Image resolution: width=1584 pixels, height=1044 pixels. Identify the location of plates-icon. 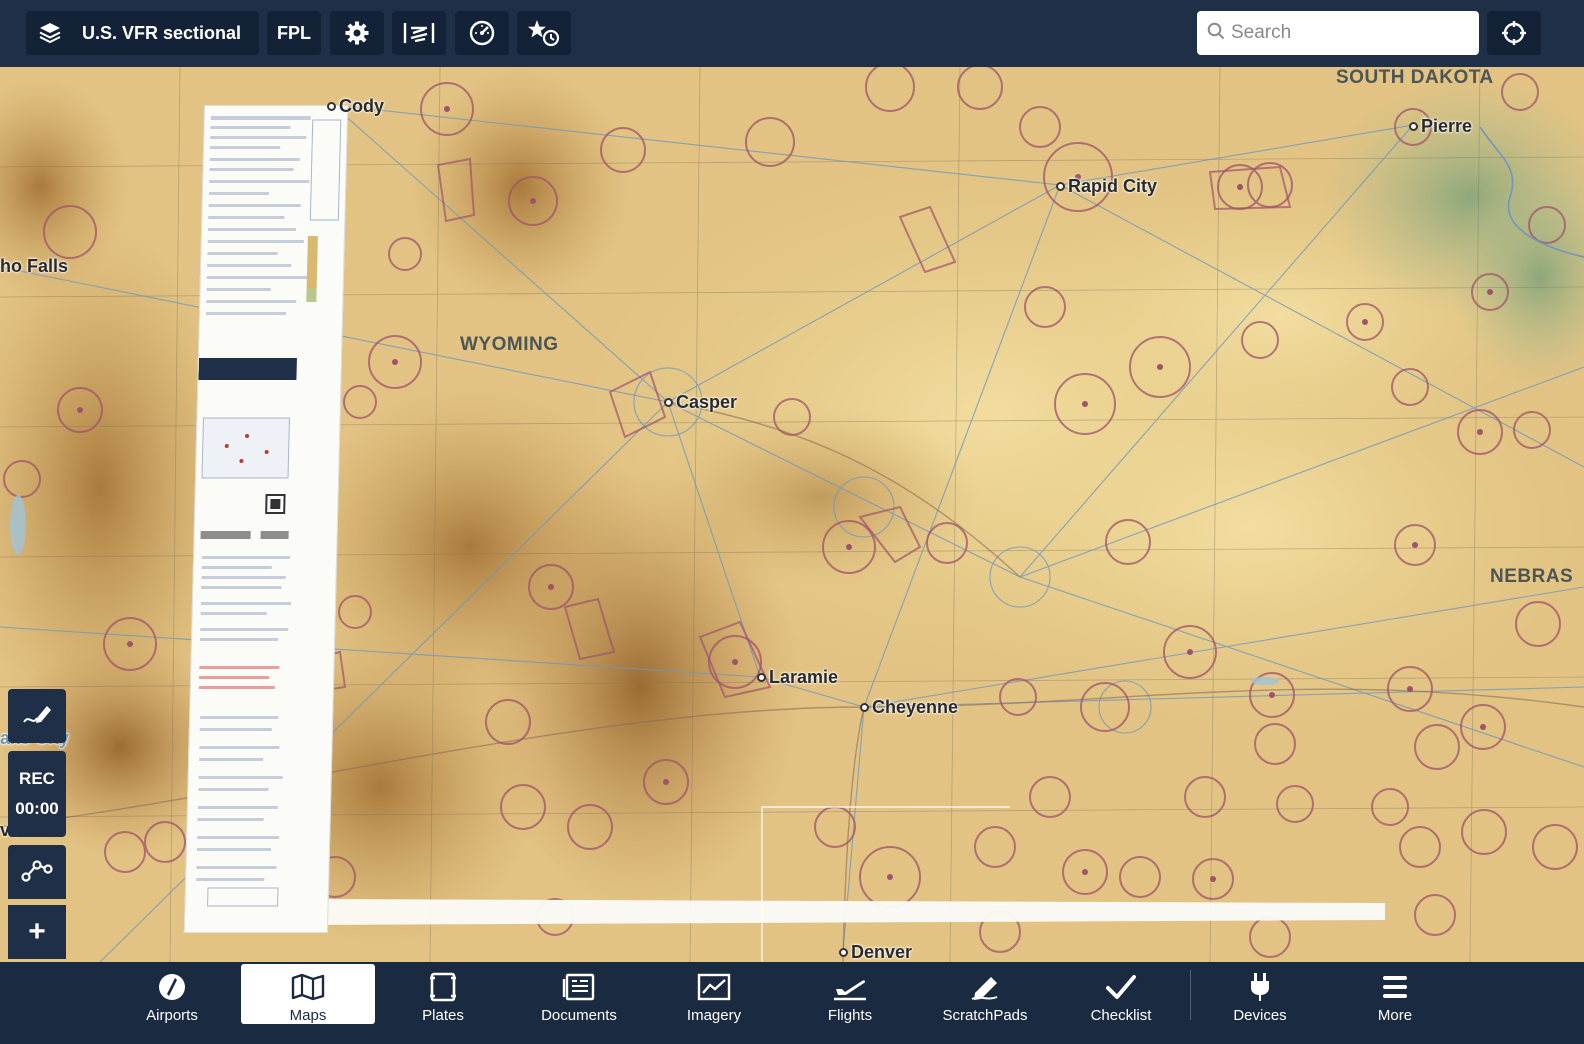
(443, 987).